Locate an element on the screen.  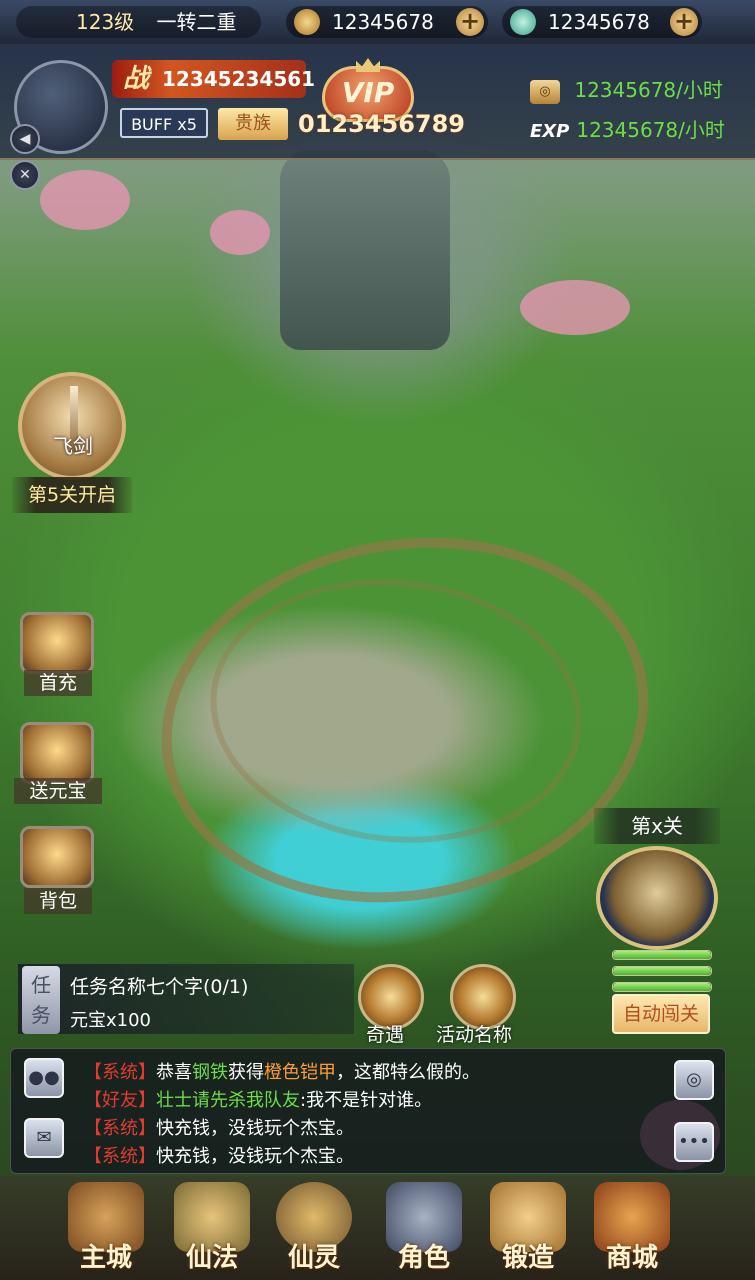
chat-channel: 【好友】 is located at coordinates (120, 1100).